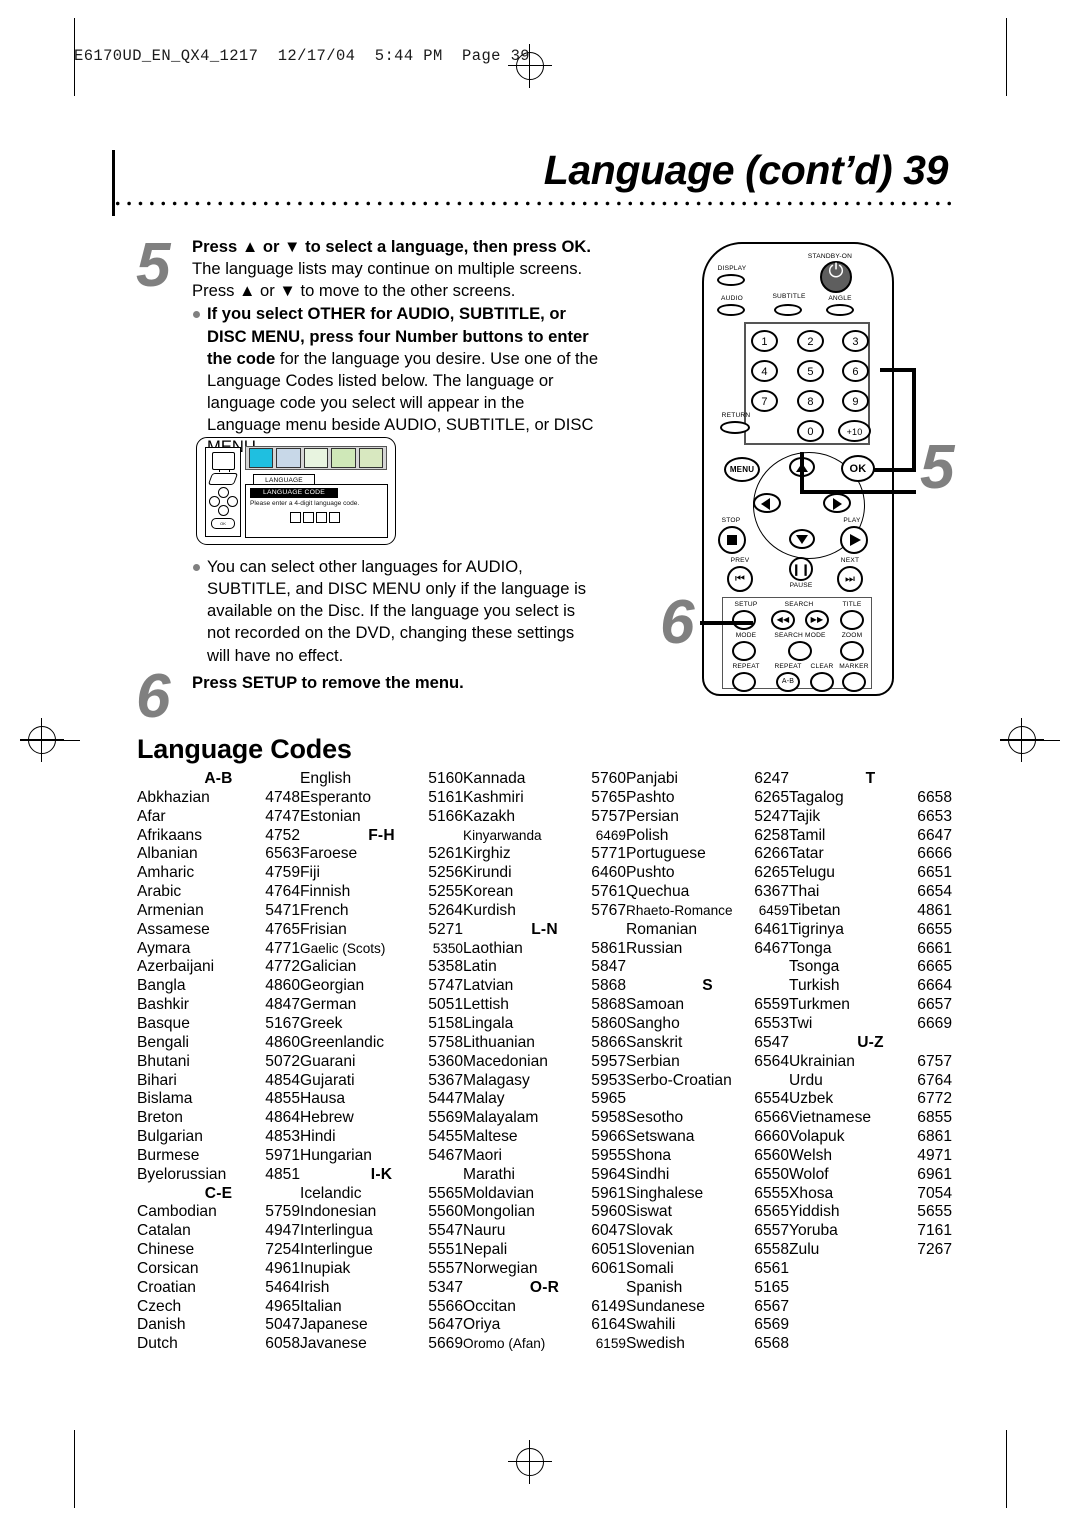  Describe the element at coordinates (282, 1005) in the screenshot. I see `language-code: 4847` at that location.